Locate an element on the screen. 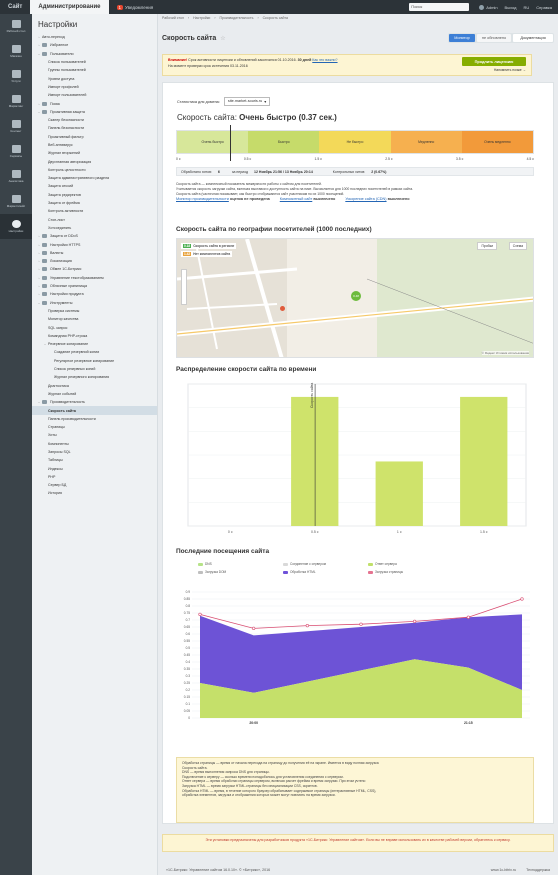 This screenshot has width=558, height=875. warning-link: Как это важно? is located at coordinates (324, 60).